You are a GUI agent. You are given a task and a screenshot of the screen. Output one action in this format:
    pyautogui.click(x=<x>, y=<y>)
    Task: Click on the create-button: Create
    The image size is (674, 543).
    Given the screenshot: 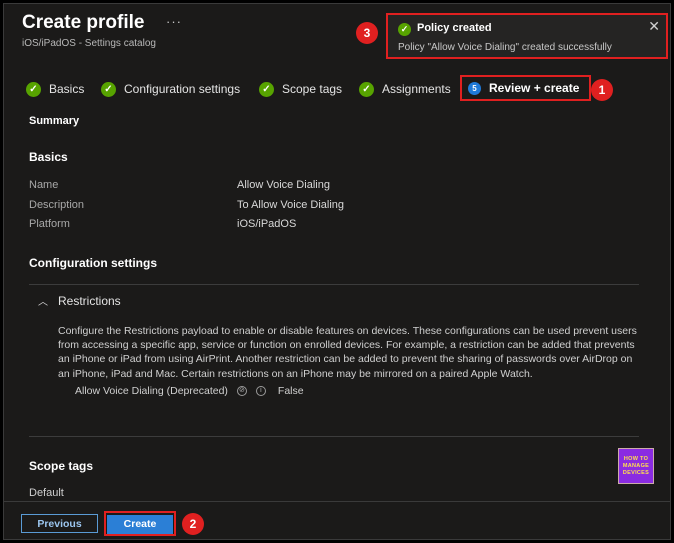 What is the action you would take?
    pyautogui.click(x=140, y=524)
    